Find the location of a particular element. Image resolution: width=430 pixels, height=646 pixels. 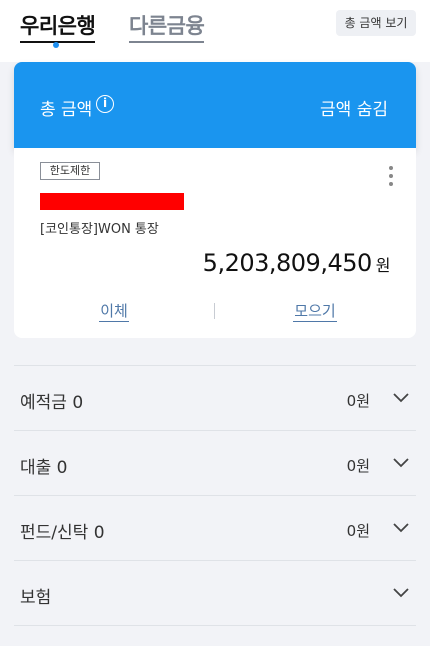

total-amount-label: 총 금액 is located at coordinates (66, 110).